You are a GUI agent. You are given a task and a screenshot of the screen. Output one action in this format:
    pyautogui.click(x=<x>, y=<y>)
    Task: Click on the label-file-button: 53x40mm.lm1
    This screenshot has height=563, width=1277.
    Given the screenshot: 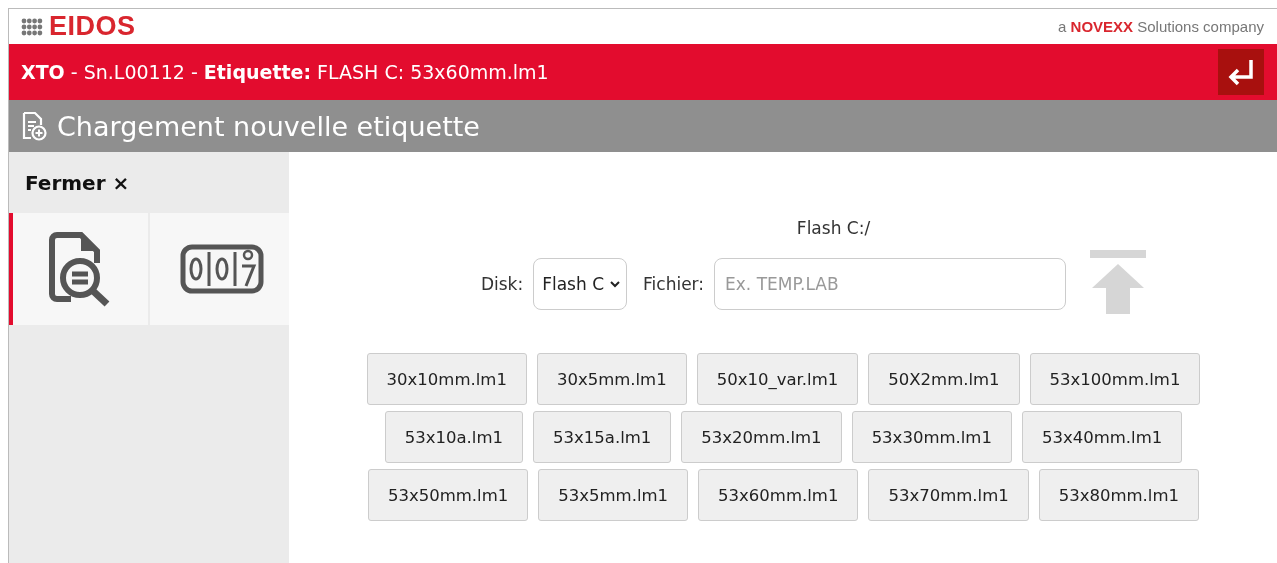 What is the action you would take?
    pyautogui.click(x=1102, y=437)
    